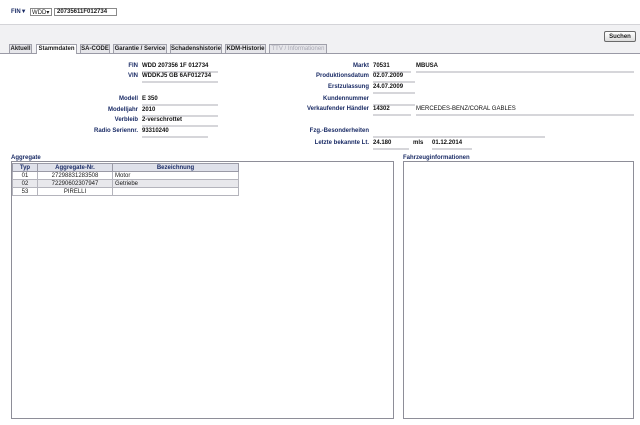  What do you see at coordinates (95, 48) in the screenshot?
I see `tab-sa-code: SA-CODE` at bounding box center [95, 48].